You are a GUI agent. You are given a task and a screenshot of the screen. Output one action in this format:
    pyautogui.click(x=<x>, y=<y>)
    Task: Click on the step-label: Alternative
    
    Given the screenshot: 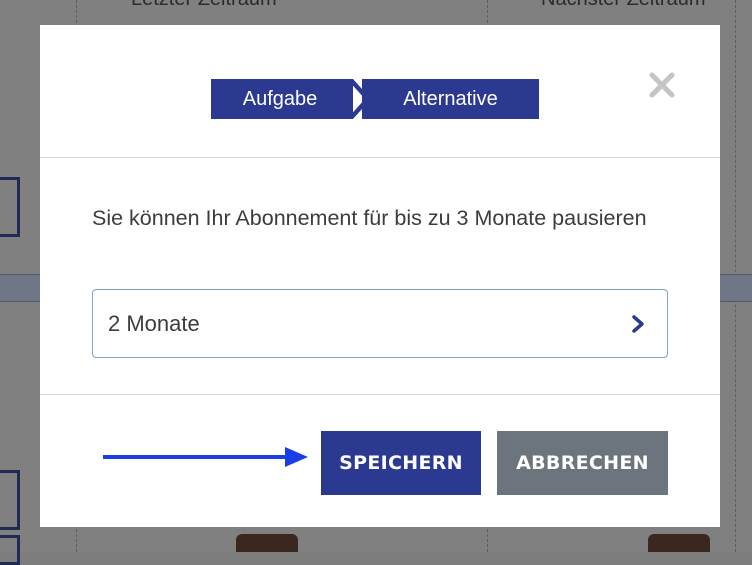 What is the action you would take?
    pyautogui.click(x=450, y=98)
    